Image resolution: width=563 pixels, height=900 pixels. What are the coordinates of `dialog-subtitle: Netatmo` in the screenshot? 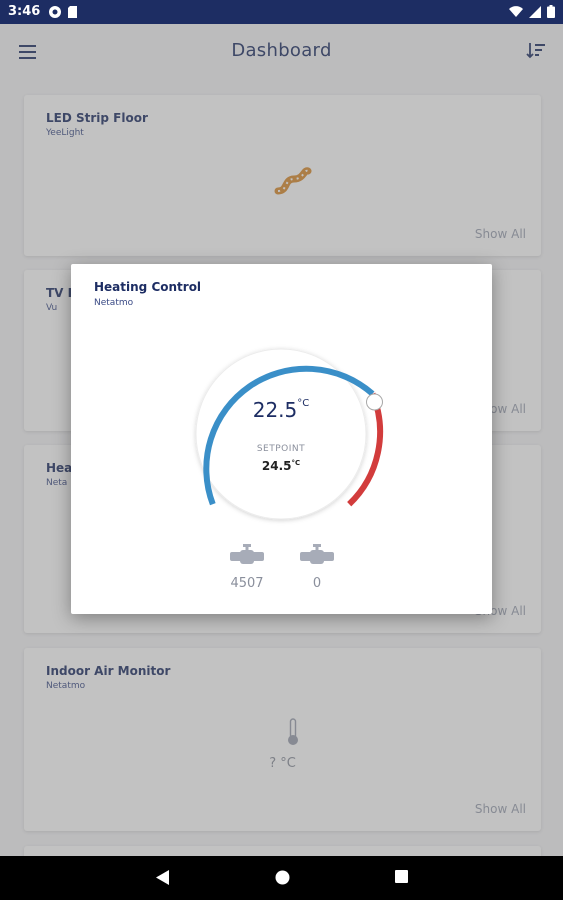 It's located at (114, 303).